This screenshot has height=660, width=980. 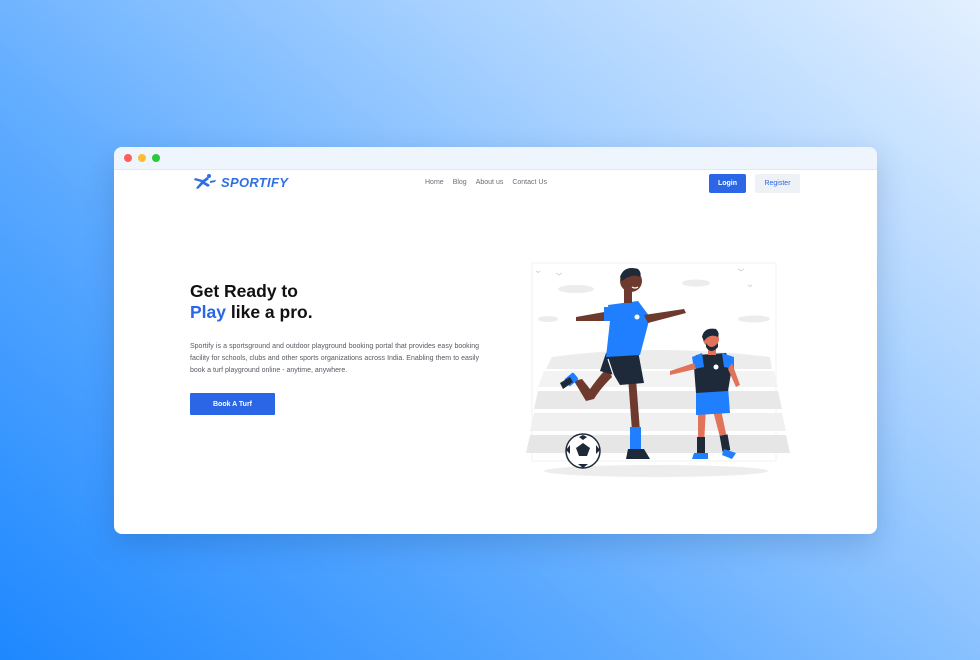 I want to click on stadium-stands, so click(x=658, y=401).